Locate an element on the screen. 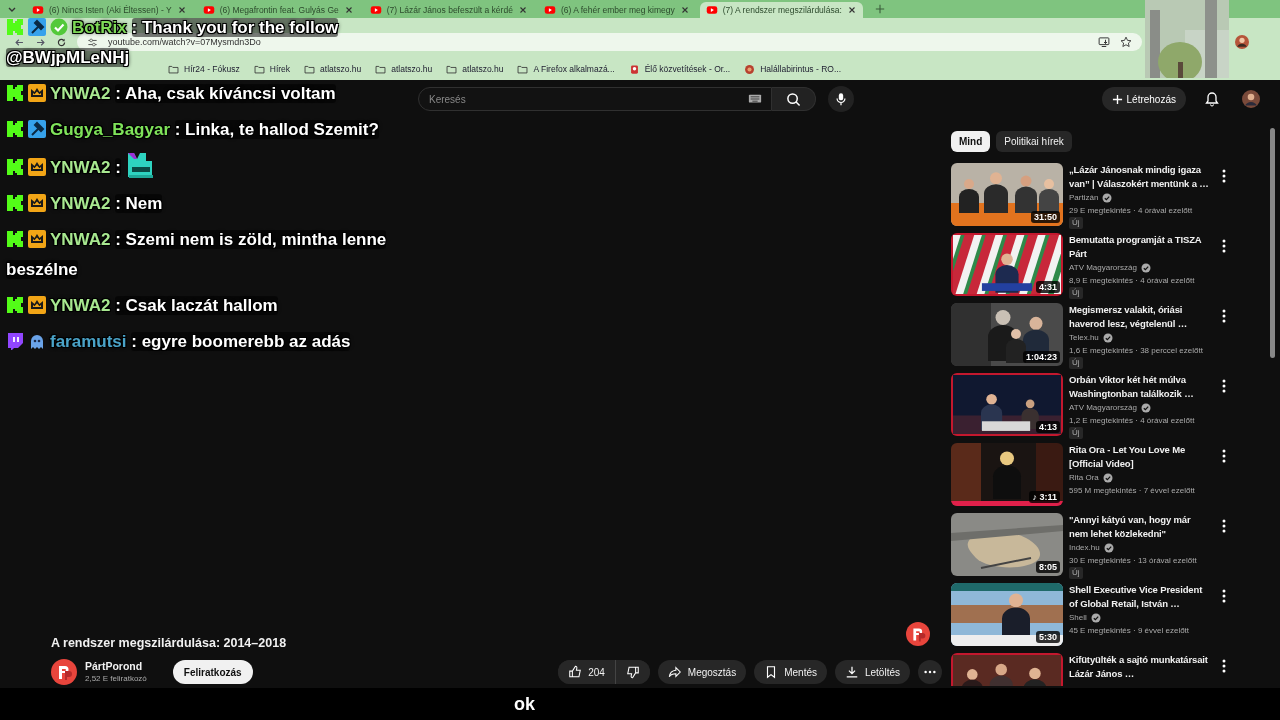 This screenshot has height=720, width=1280. save-button: Mentés is located at coordinates (790, 672).